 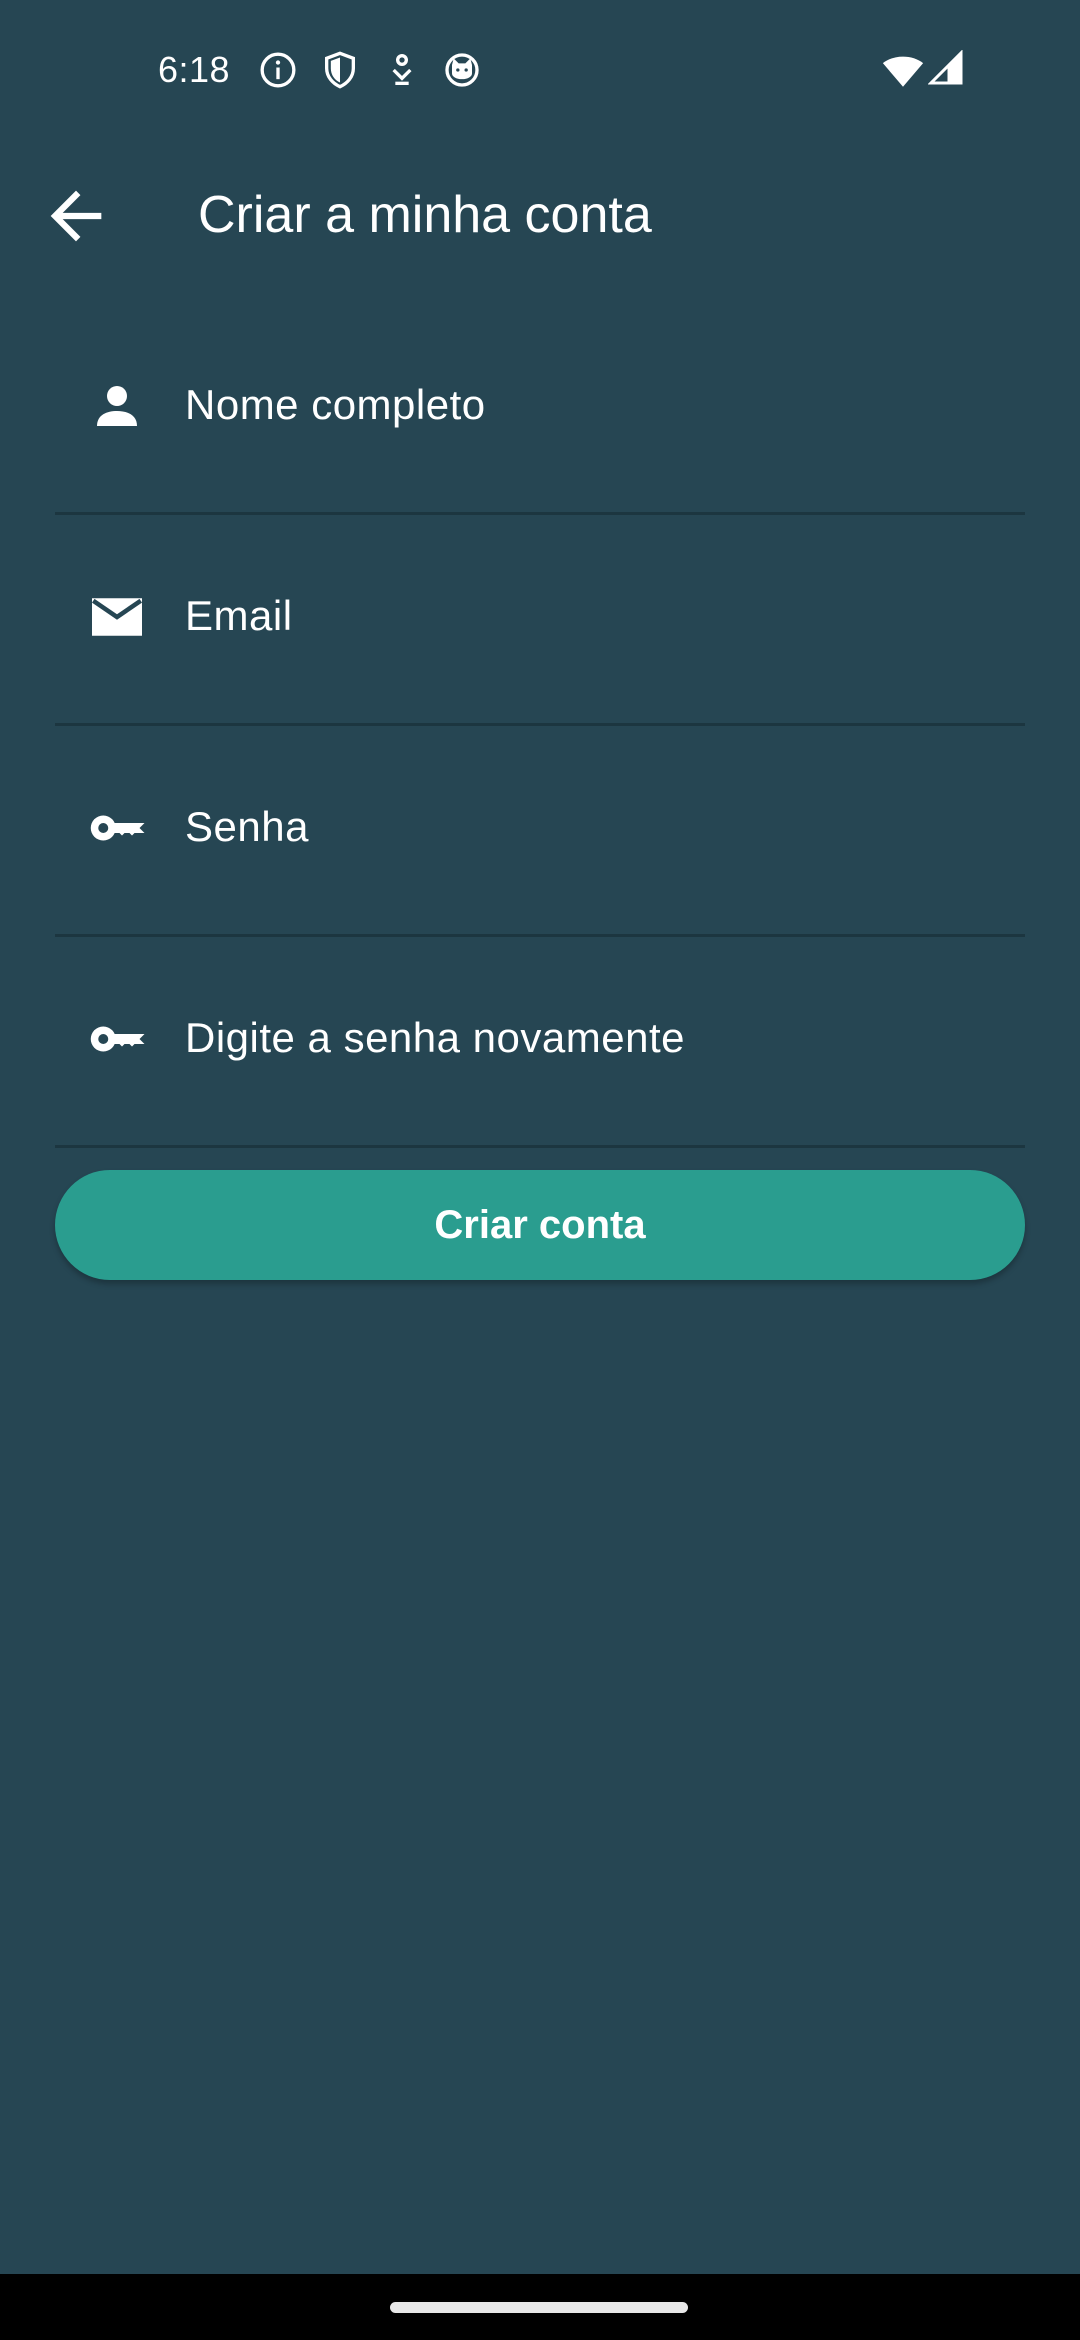 I want to click on person-icon, so click(x=117, y=406).